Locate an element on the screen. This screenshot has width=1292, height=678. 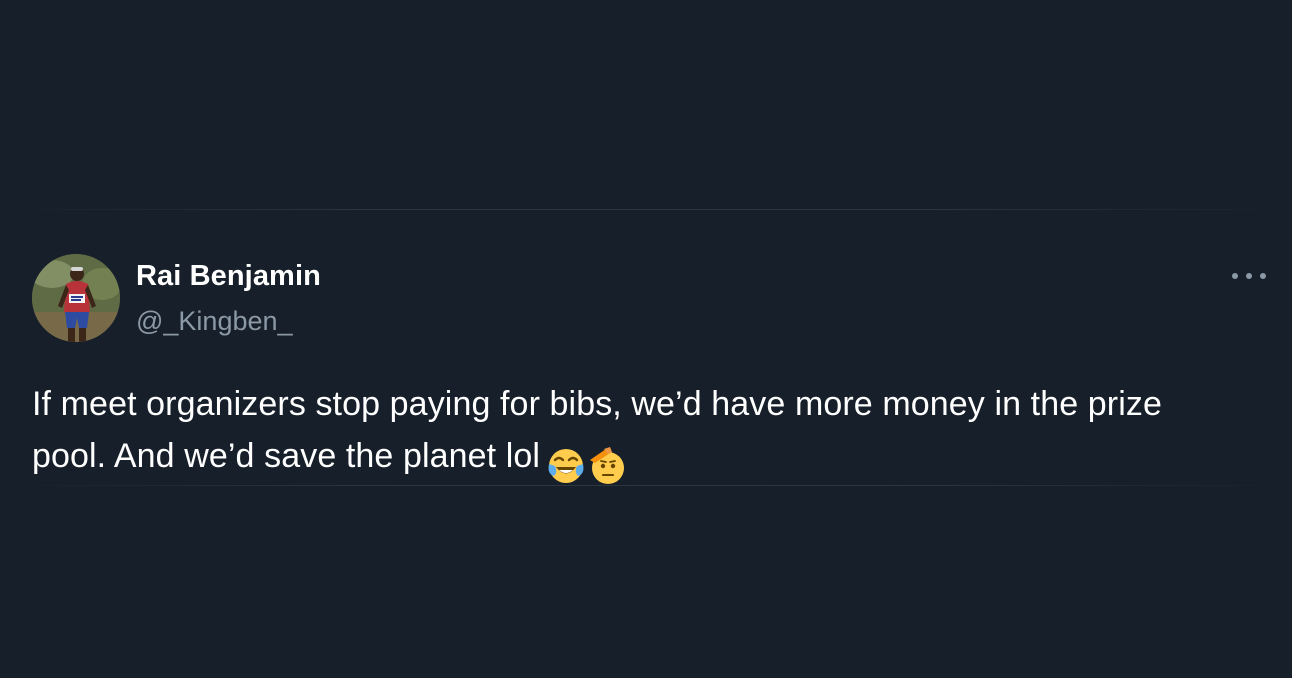
avatar is located at coordinates (76, 298).